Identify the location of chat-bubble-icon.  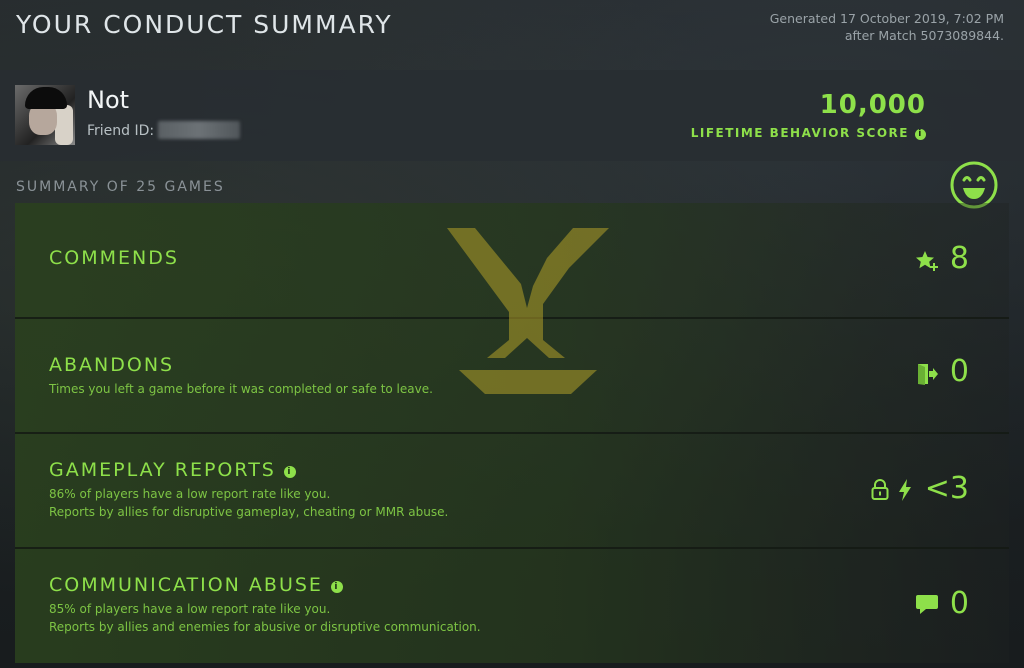
(927, 604).